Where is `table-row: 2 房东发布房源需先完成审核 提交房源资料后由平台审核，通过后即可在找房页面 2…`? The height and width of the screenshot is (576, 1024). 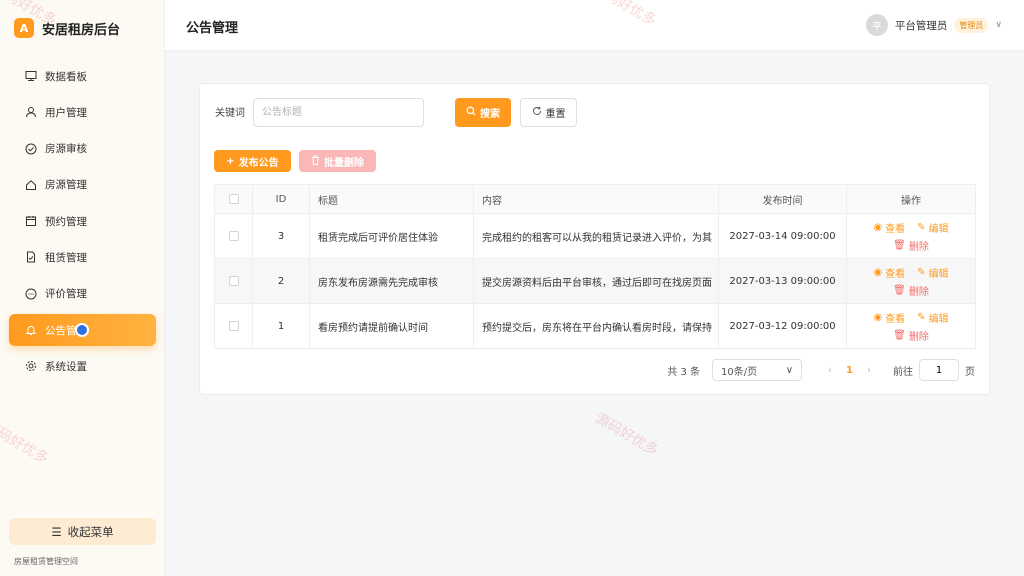 table-row: 2 房东发布房源需先完成审核 提交房源资料后由平台审核，通过后即可在找房页面 2… is located at coordinates (595, 281).